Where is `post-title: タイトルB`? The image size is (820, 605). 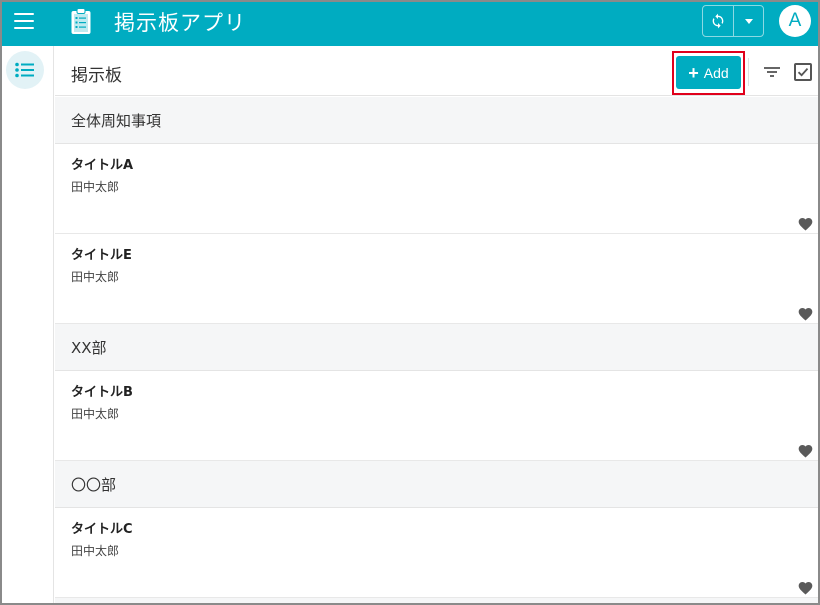 post-title: タイトルB is located at coordinates (102, 392).